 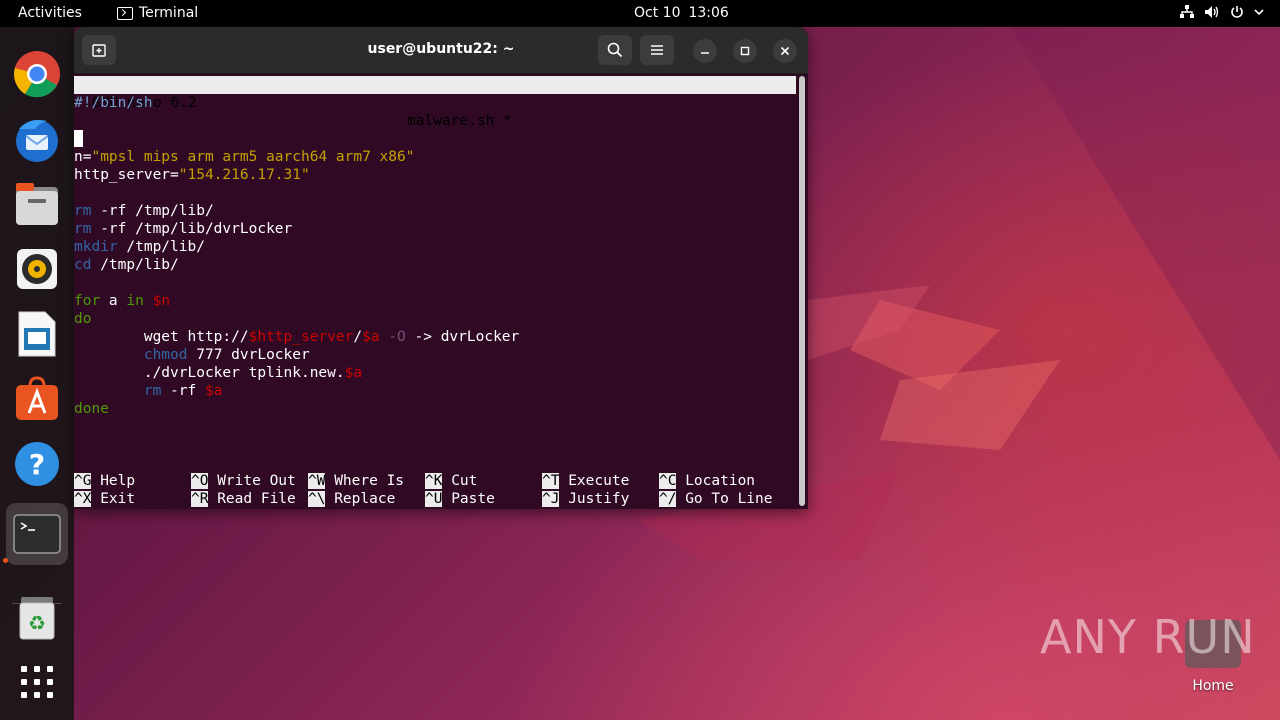 I want to click on chevron-down-icon, so click(x=1259, y=12).